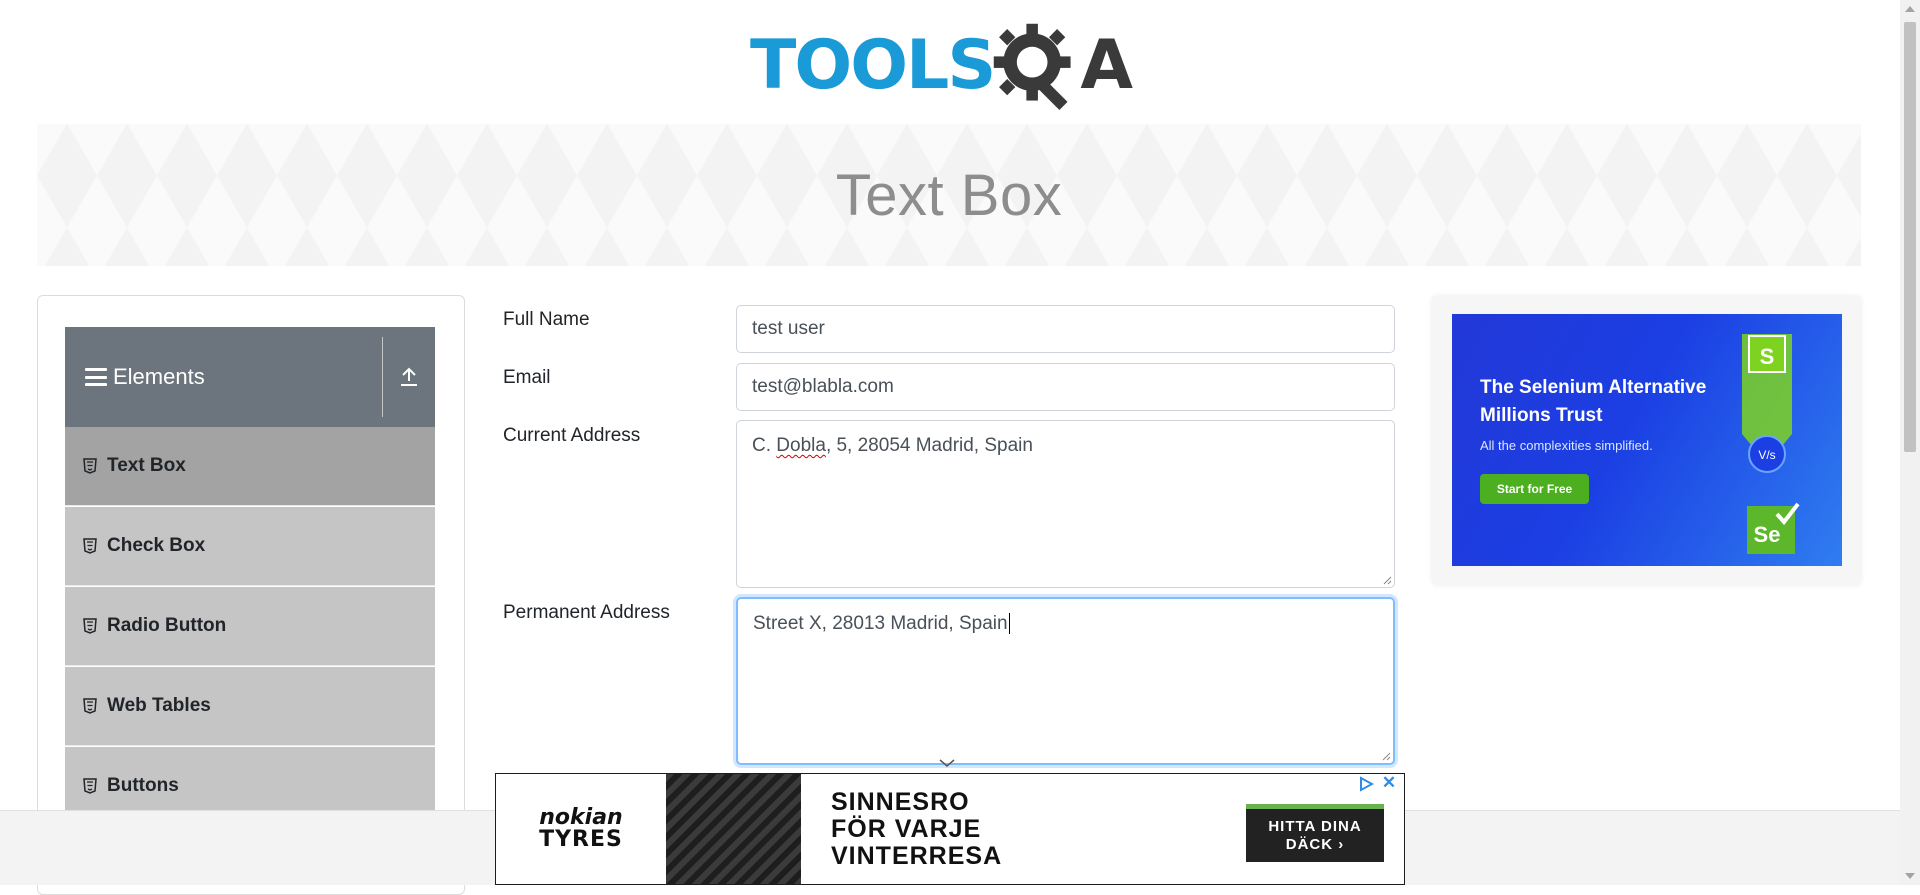 This screenshot has height=895, width=1920. I want to click on logo-tools-text: TOOLS, so click(873, 65).